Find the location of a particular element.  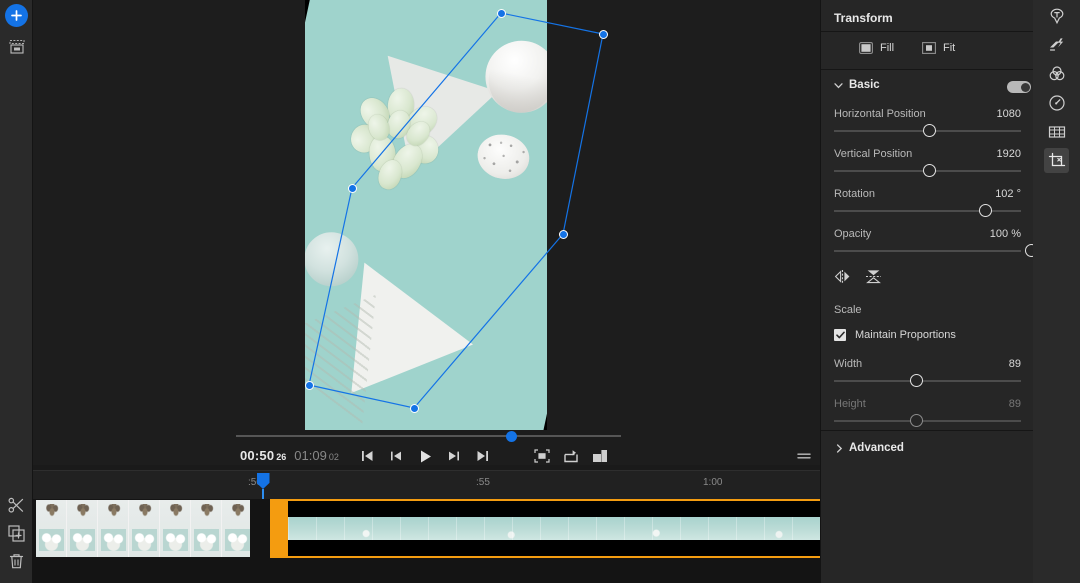

vertical-position-control: Vertical Position 1920 is located at coordinates (927, 168).